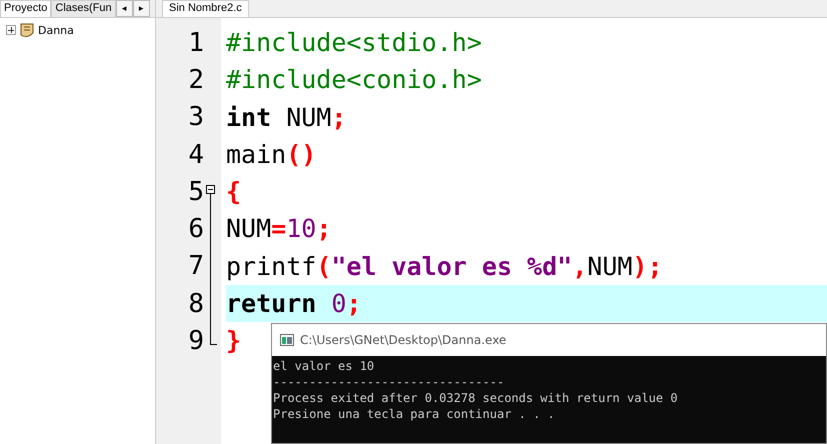 This screenshot has height=444, width=827. What do you see at coordinates (271, 154) in the screenshot?
I see `code-line: main()` at bounding box center [271, 154].